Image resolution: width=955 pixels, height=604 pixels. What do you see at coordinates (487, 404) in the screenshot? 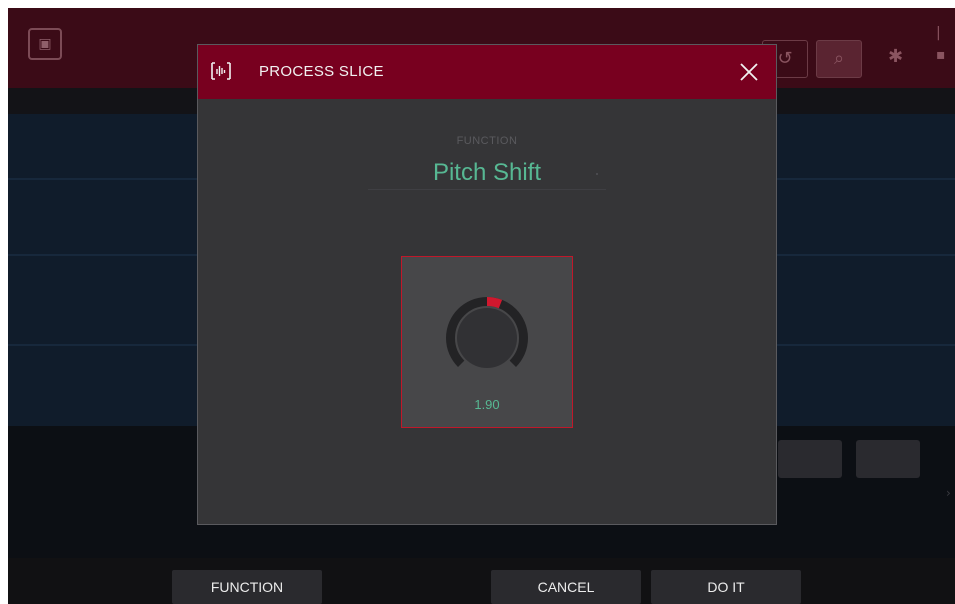
I see `knob-value: 1.90` at bounding box center [487, 404].